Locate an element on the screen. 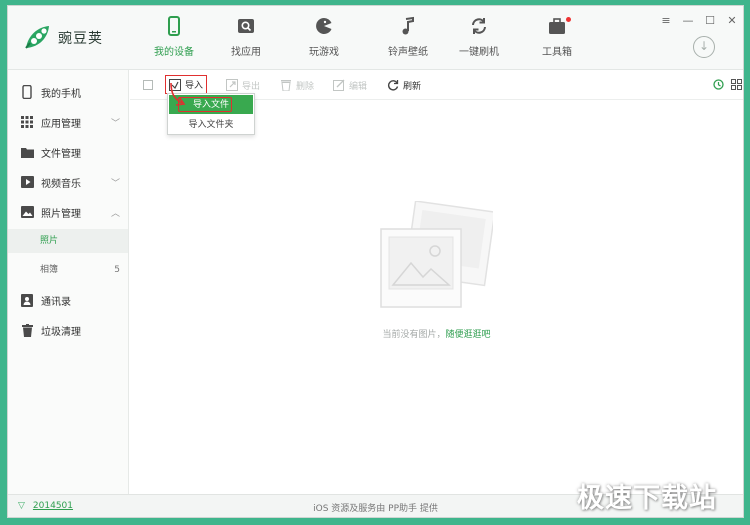 This screenshot has height=525, width=750. nav-ringtones-wallpapers: 铃声壁纸 is located at coordinates (408, 40).